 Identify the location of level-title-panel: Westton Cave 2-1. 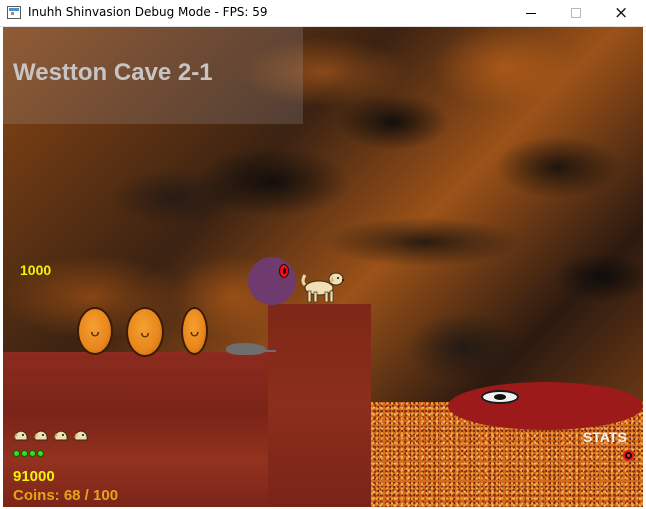
(153, 75).